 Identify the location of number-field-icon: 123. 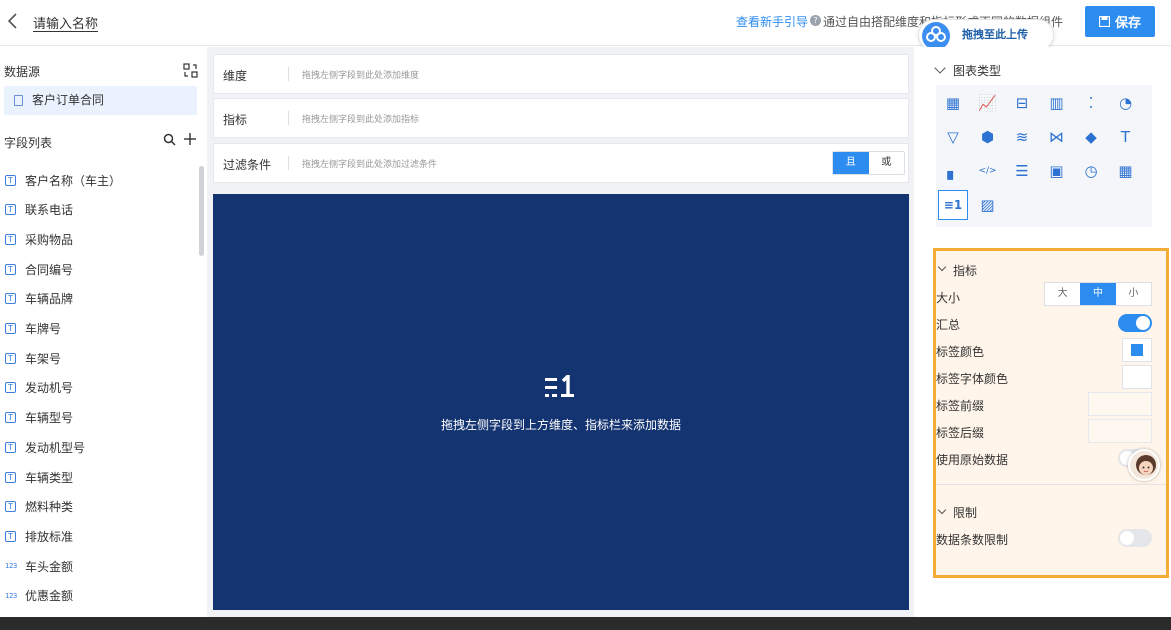
(11, 595).